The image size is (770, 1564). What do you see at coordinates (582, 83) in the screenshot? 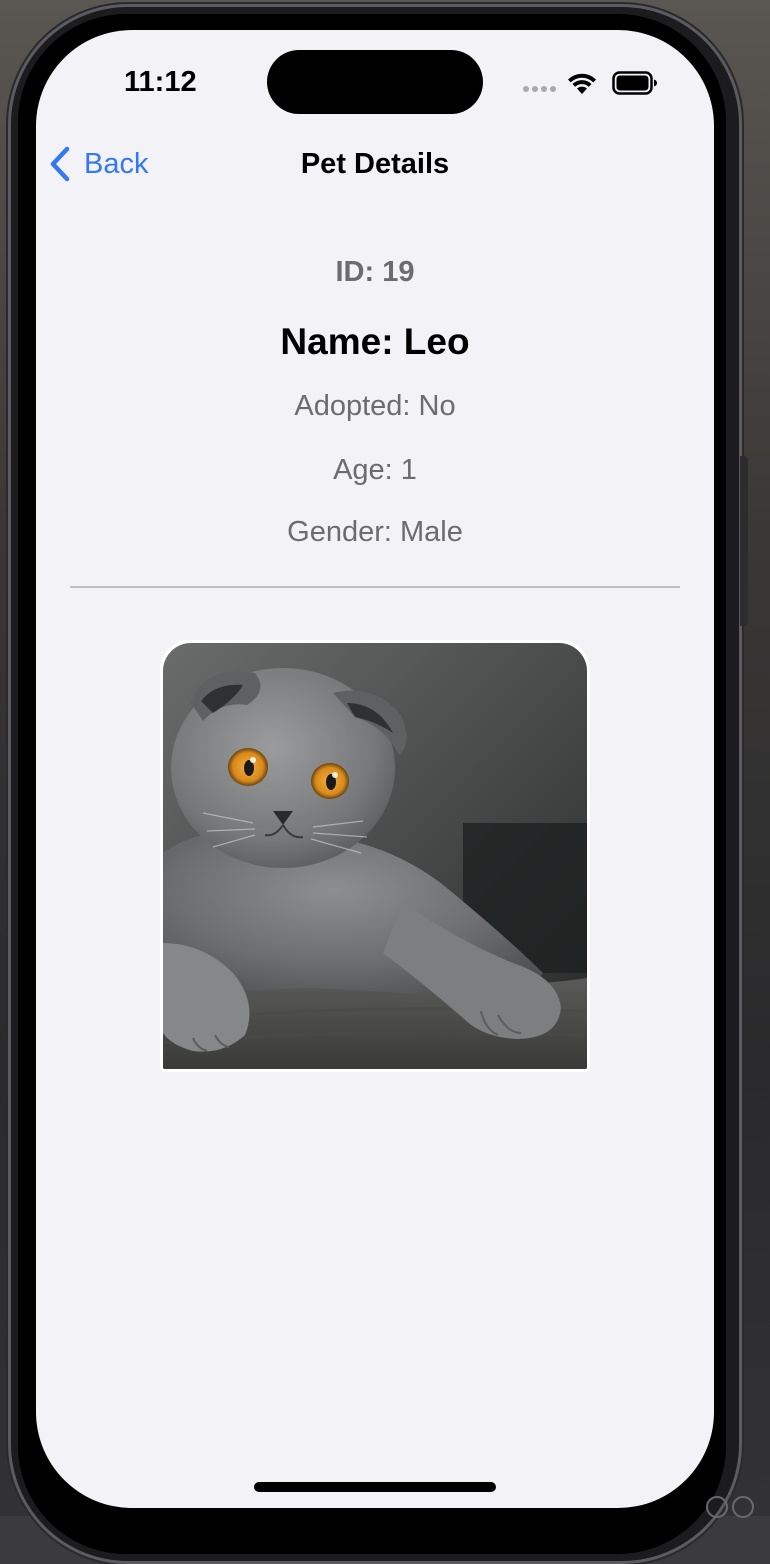
I see `wifi-icon` at bounding box center [582, 83].